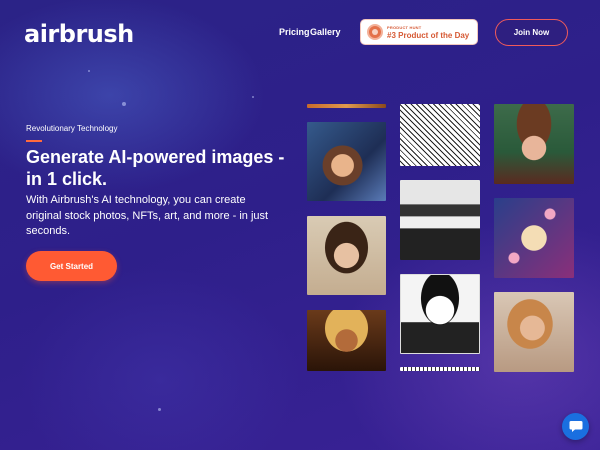  Describe the element at coordinates (346, 255) in the screenshot. I see `gallery-image-brunette-portrait` at that location.